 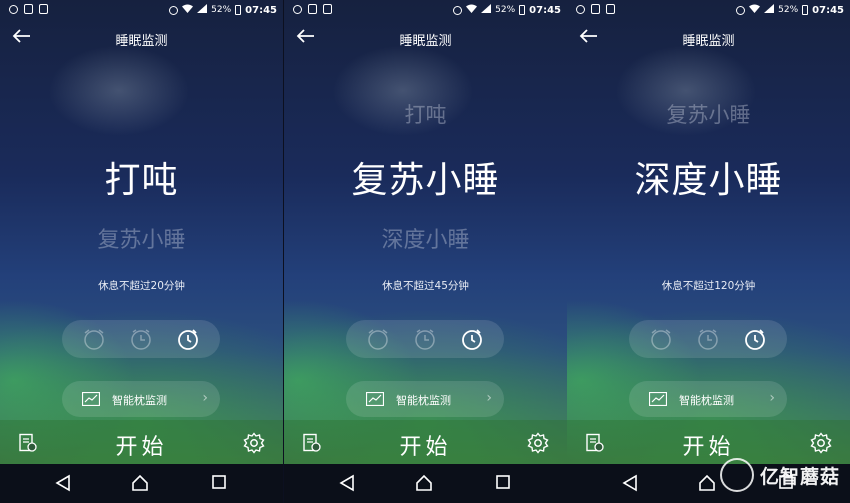 What do you see at coordinates (141, 238) in the screenshot?
I see `next-mode-label: 复苏小睡` at bounding box center [141, 238].